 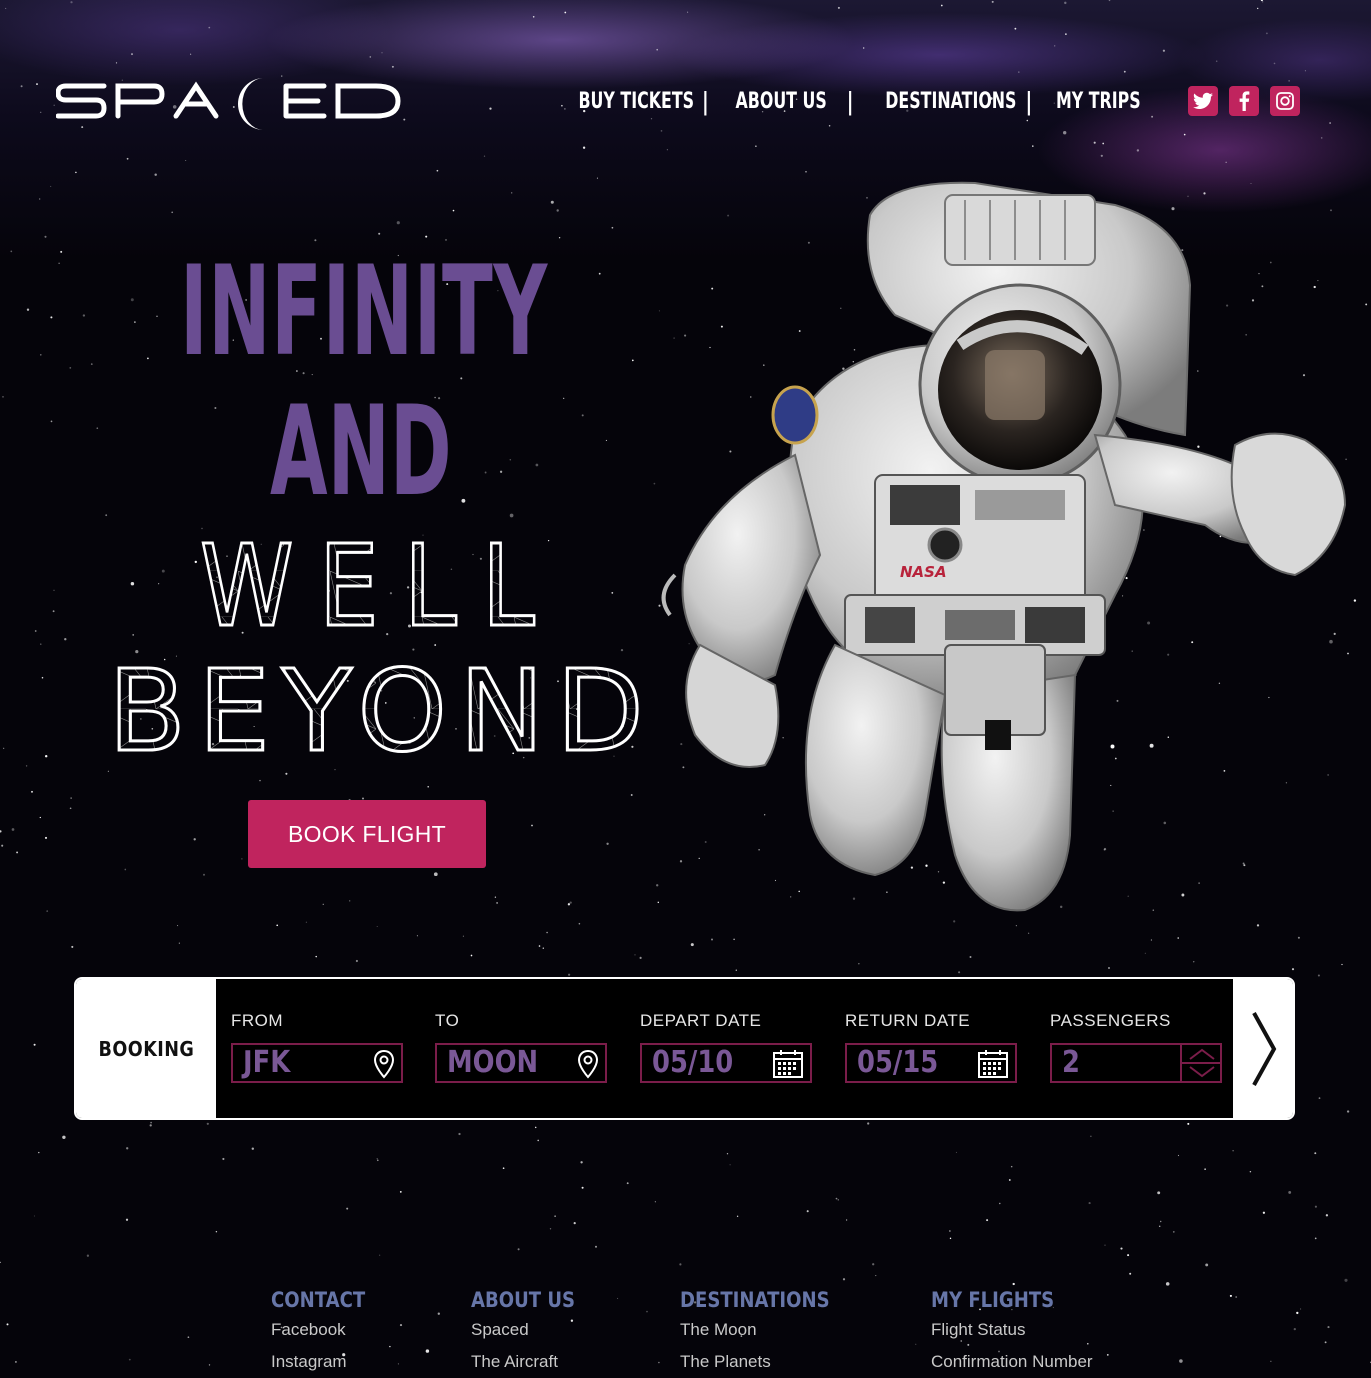 I want to click on return-date-field: RETURN DATE 05/15, so click(x=931, y=1047).